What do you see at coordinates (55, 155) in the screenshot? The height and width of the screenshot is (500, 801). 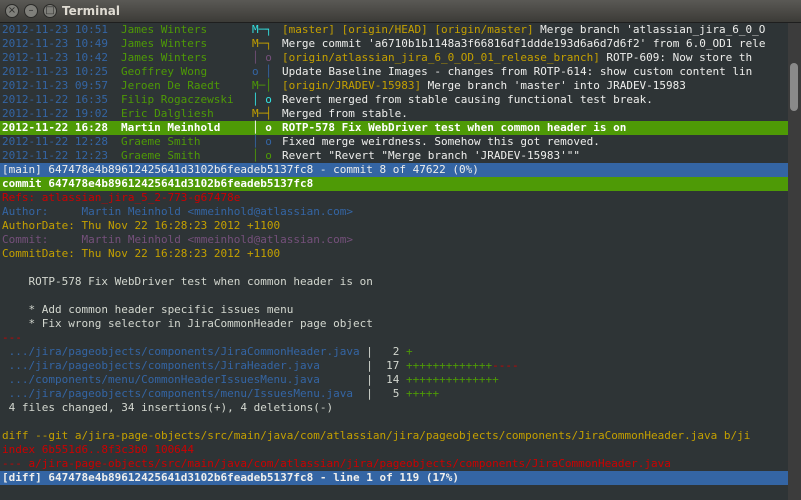 I see `log-date: 2012-11-22 12:23` at bounding box center [55, 155].